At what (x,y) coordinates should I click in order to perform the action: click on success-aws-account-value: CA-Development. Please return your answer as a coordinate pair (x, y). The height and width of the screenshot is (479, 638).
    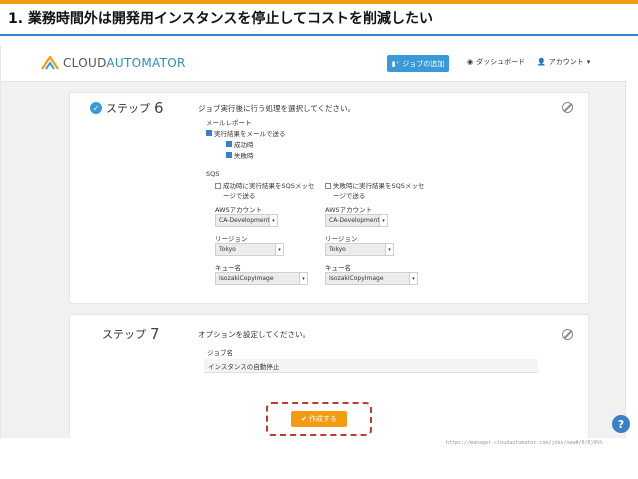
    Looking at the image, I should click on (244, 220).